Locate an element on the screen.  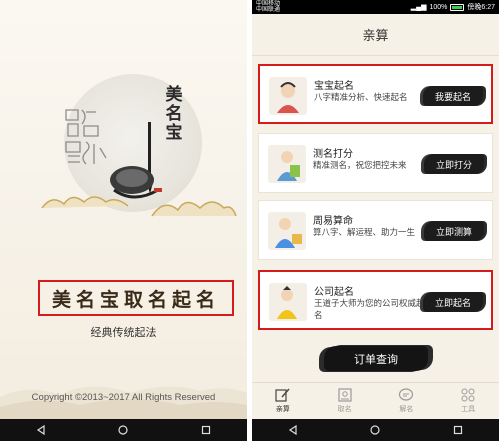
status-time: 傍晚6:27 is located at coordinates (481, 7).